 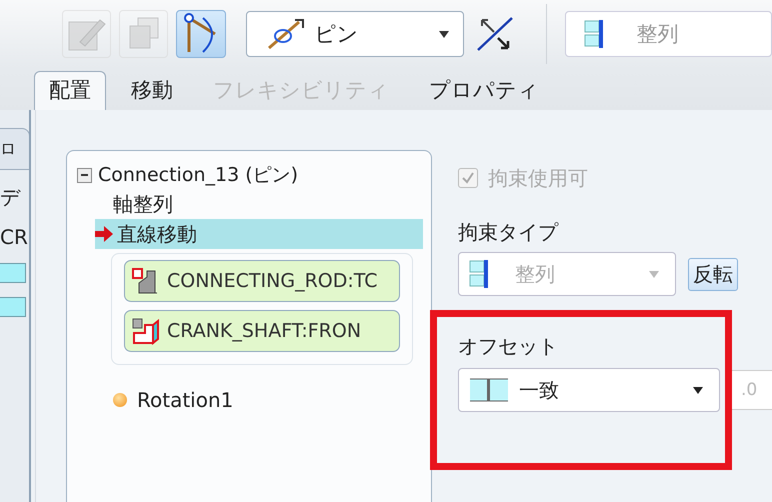 I want to click on tab: プロパティ, so click(x=484, y=90).